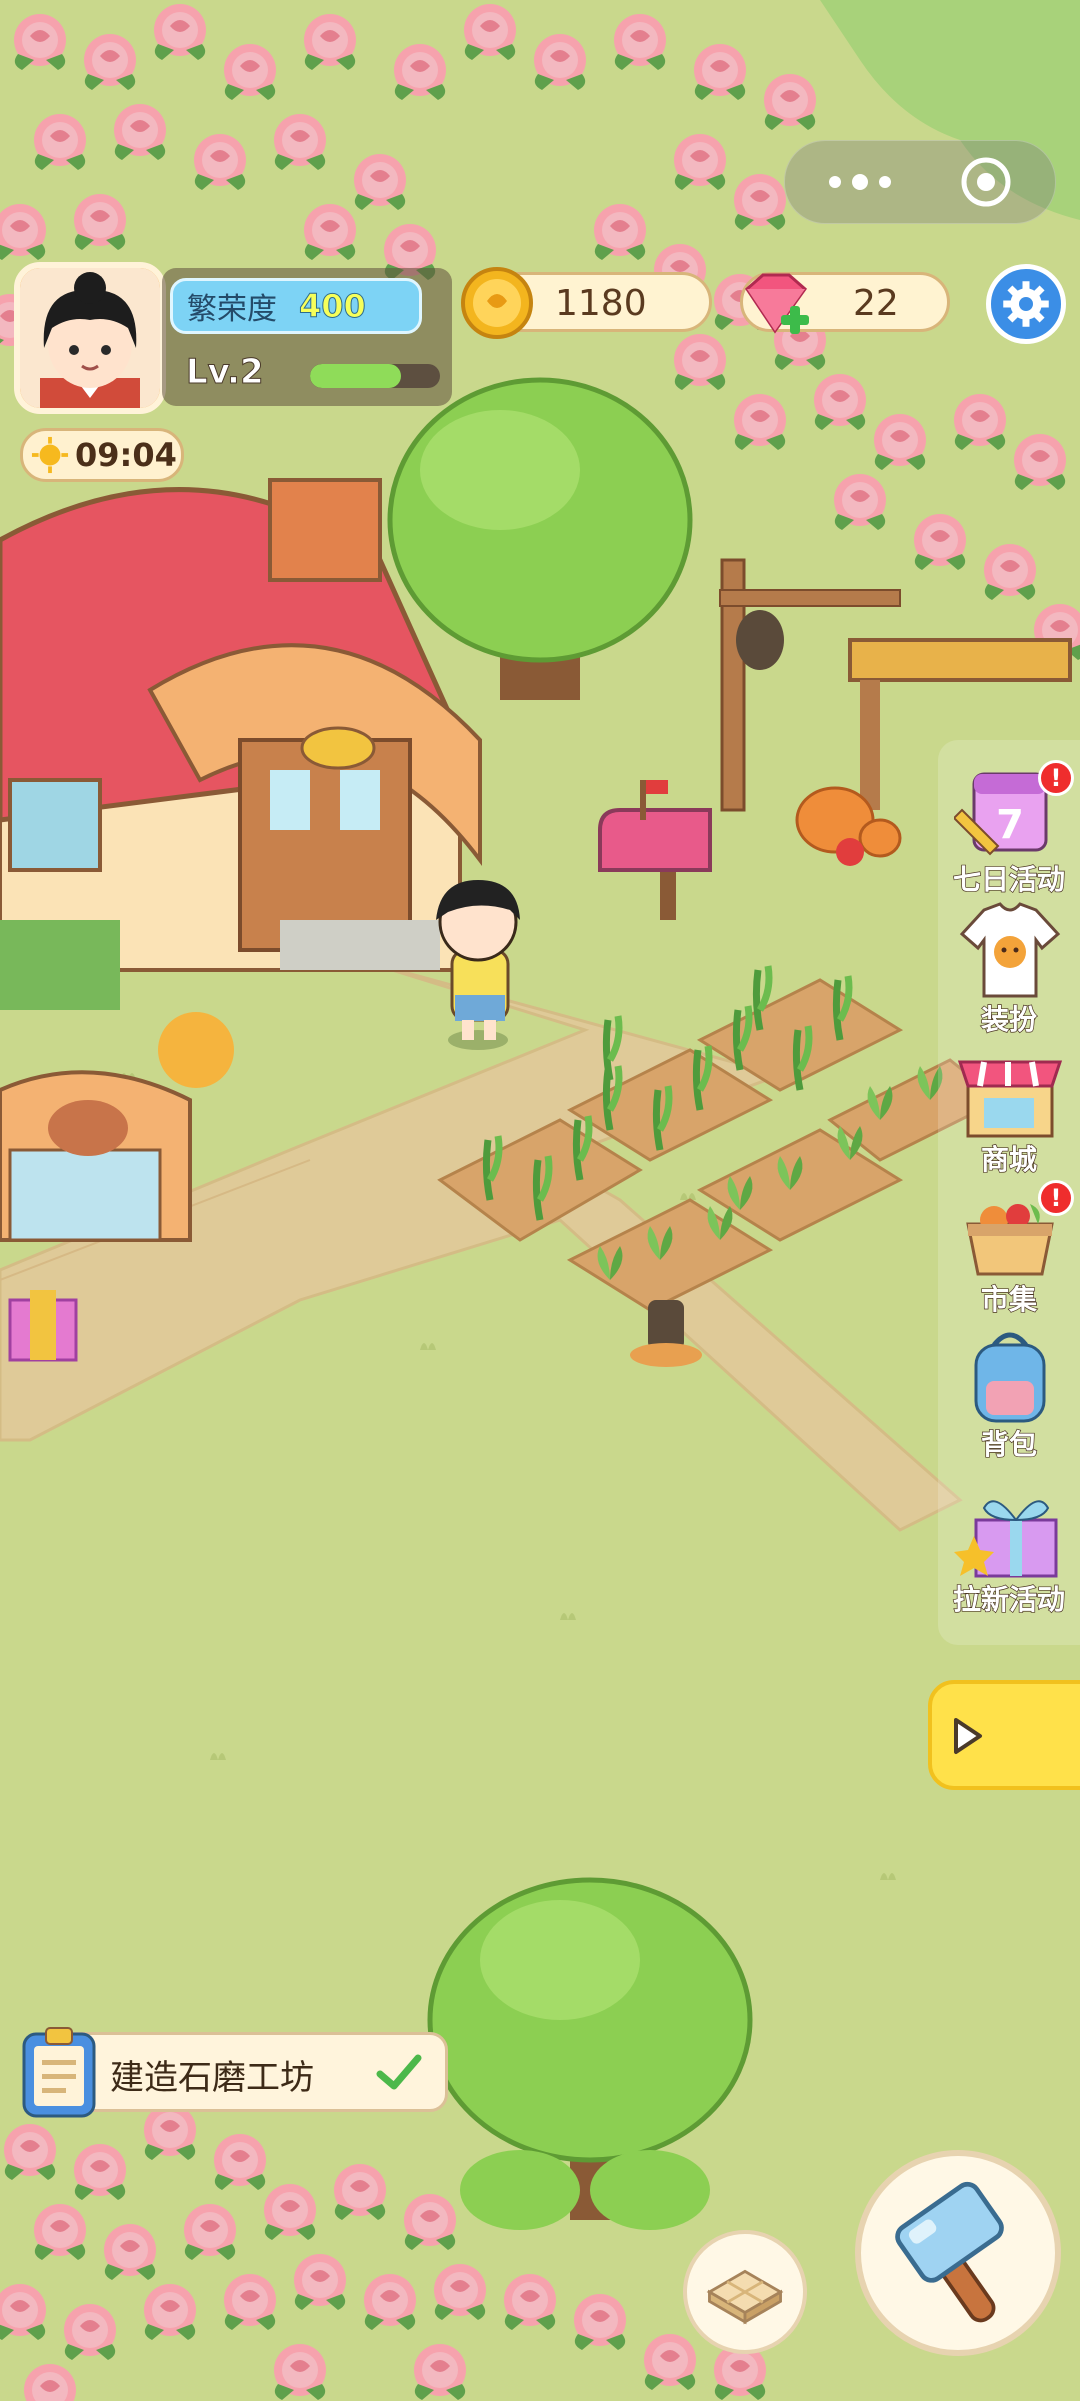 The height and width of the screenshot is (2401, 1080). Describe the element at coordinates (968, 1736) in the screenshot. I see `play-arrow-icon` at that location.